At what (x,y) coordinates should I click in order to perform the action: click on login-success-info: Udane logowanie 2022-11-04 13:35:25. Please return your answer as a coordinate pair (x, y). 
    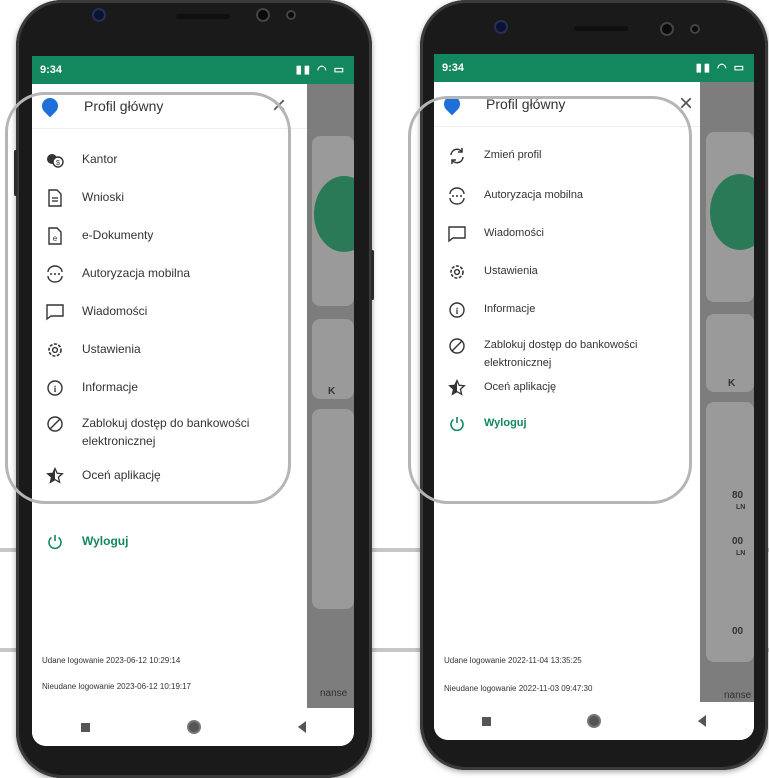
    Looking at the image, I should click on (513, 660).